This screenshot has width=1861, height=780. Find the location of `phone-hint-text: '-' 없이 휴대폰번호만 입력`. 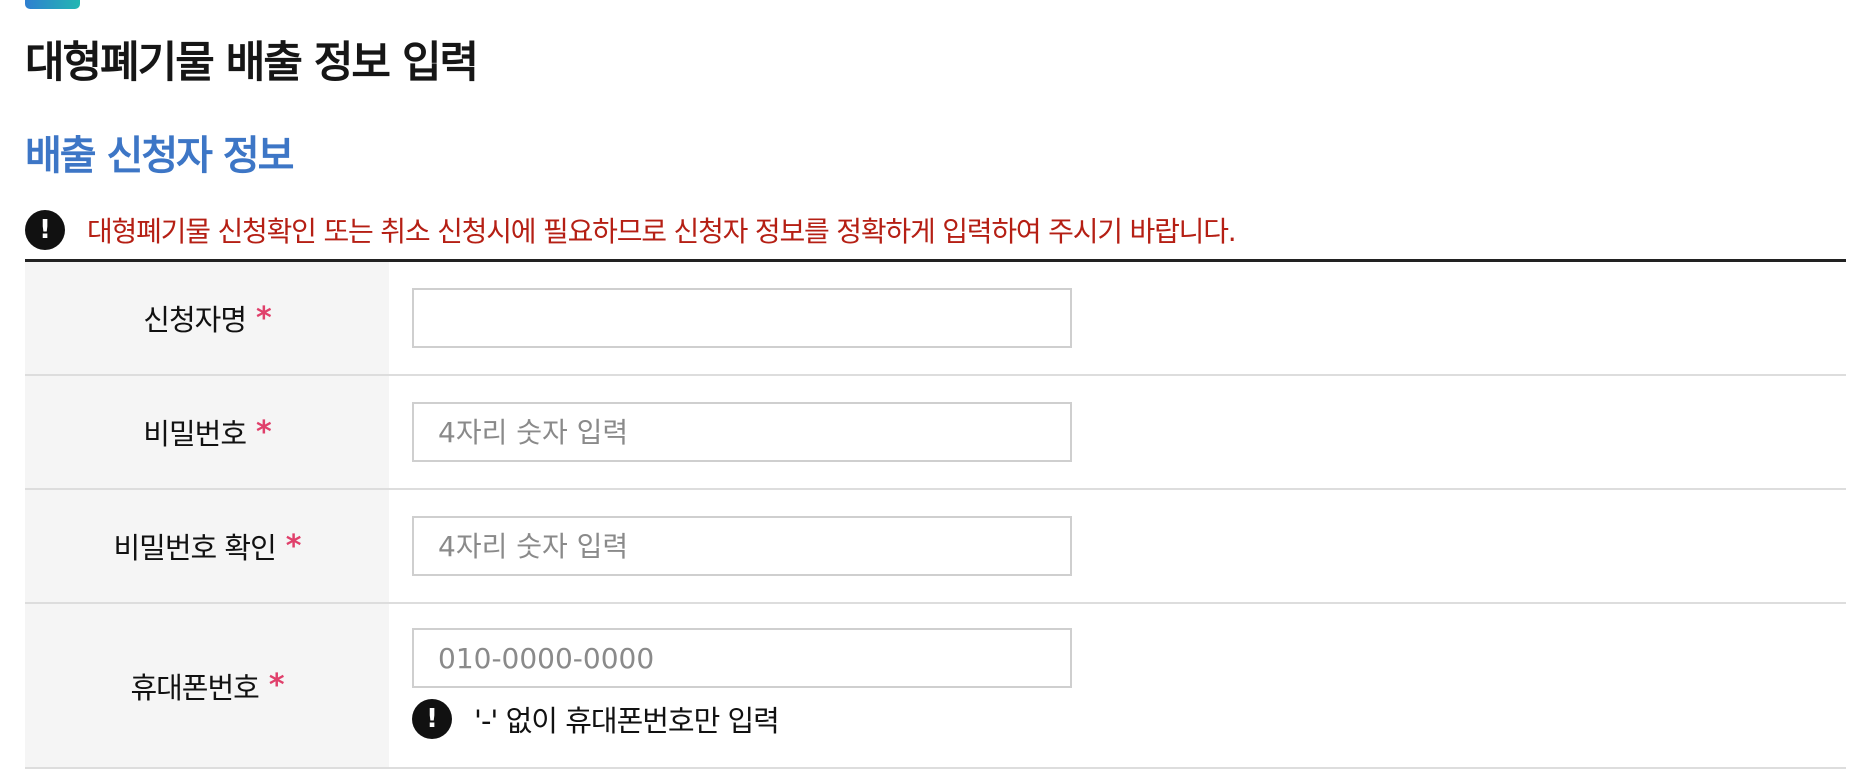

phone-hint-text: '-' 없이 휴대폰번호만 입력 is located at coordinates (627, 721).